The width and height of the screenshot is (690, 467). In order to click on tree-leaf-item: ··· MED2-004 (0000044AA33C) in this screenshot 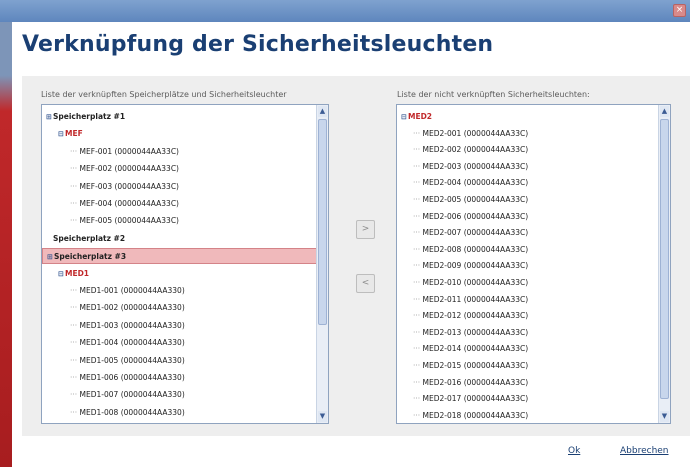, I will do `click(528, 183)`.